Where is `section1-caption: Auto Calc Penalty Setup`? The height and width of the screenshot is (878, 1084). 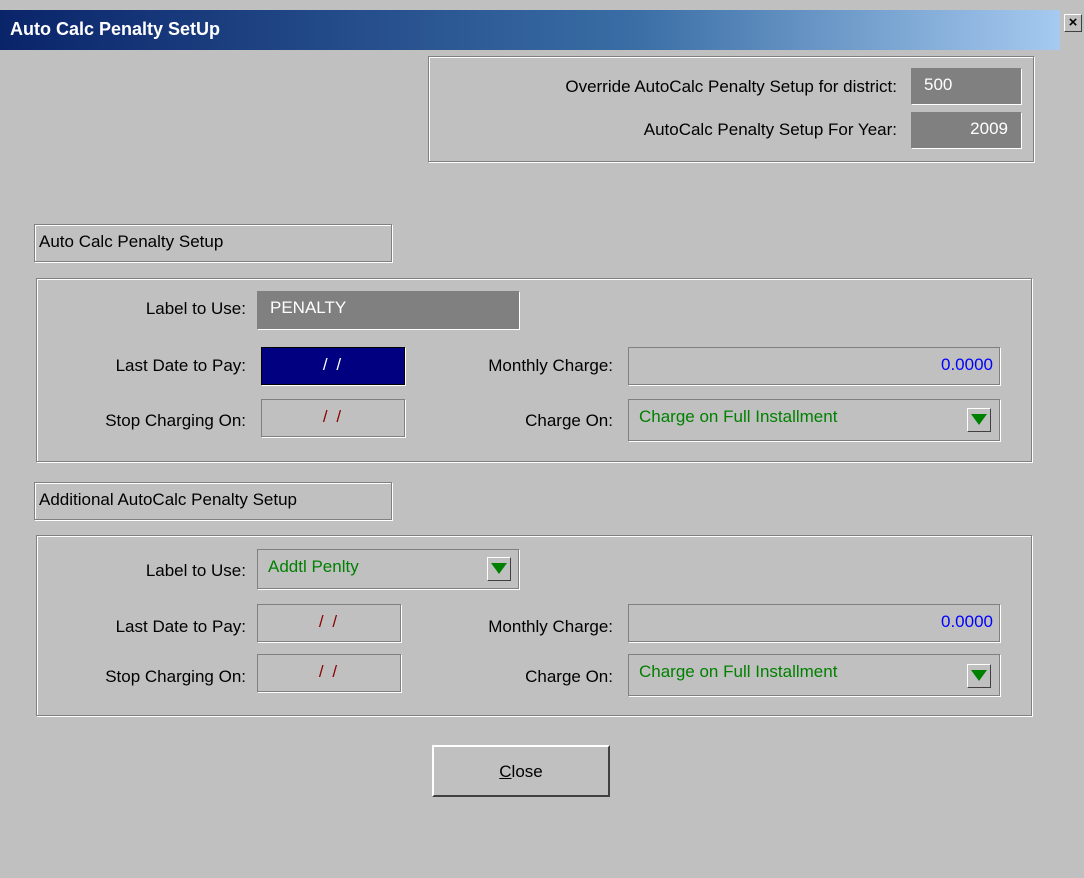 section1-caption: Auto Calc Penalty Setup is located at coordinates (213, 243).